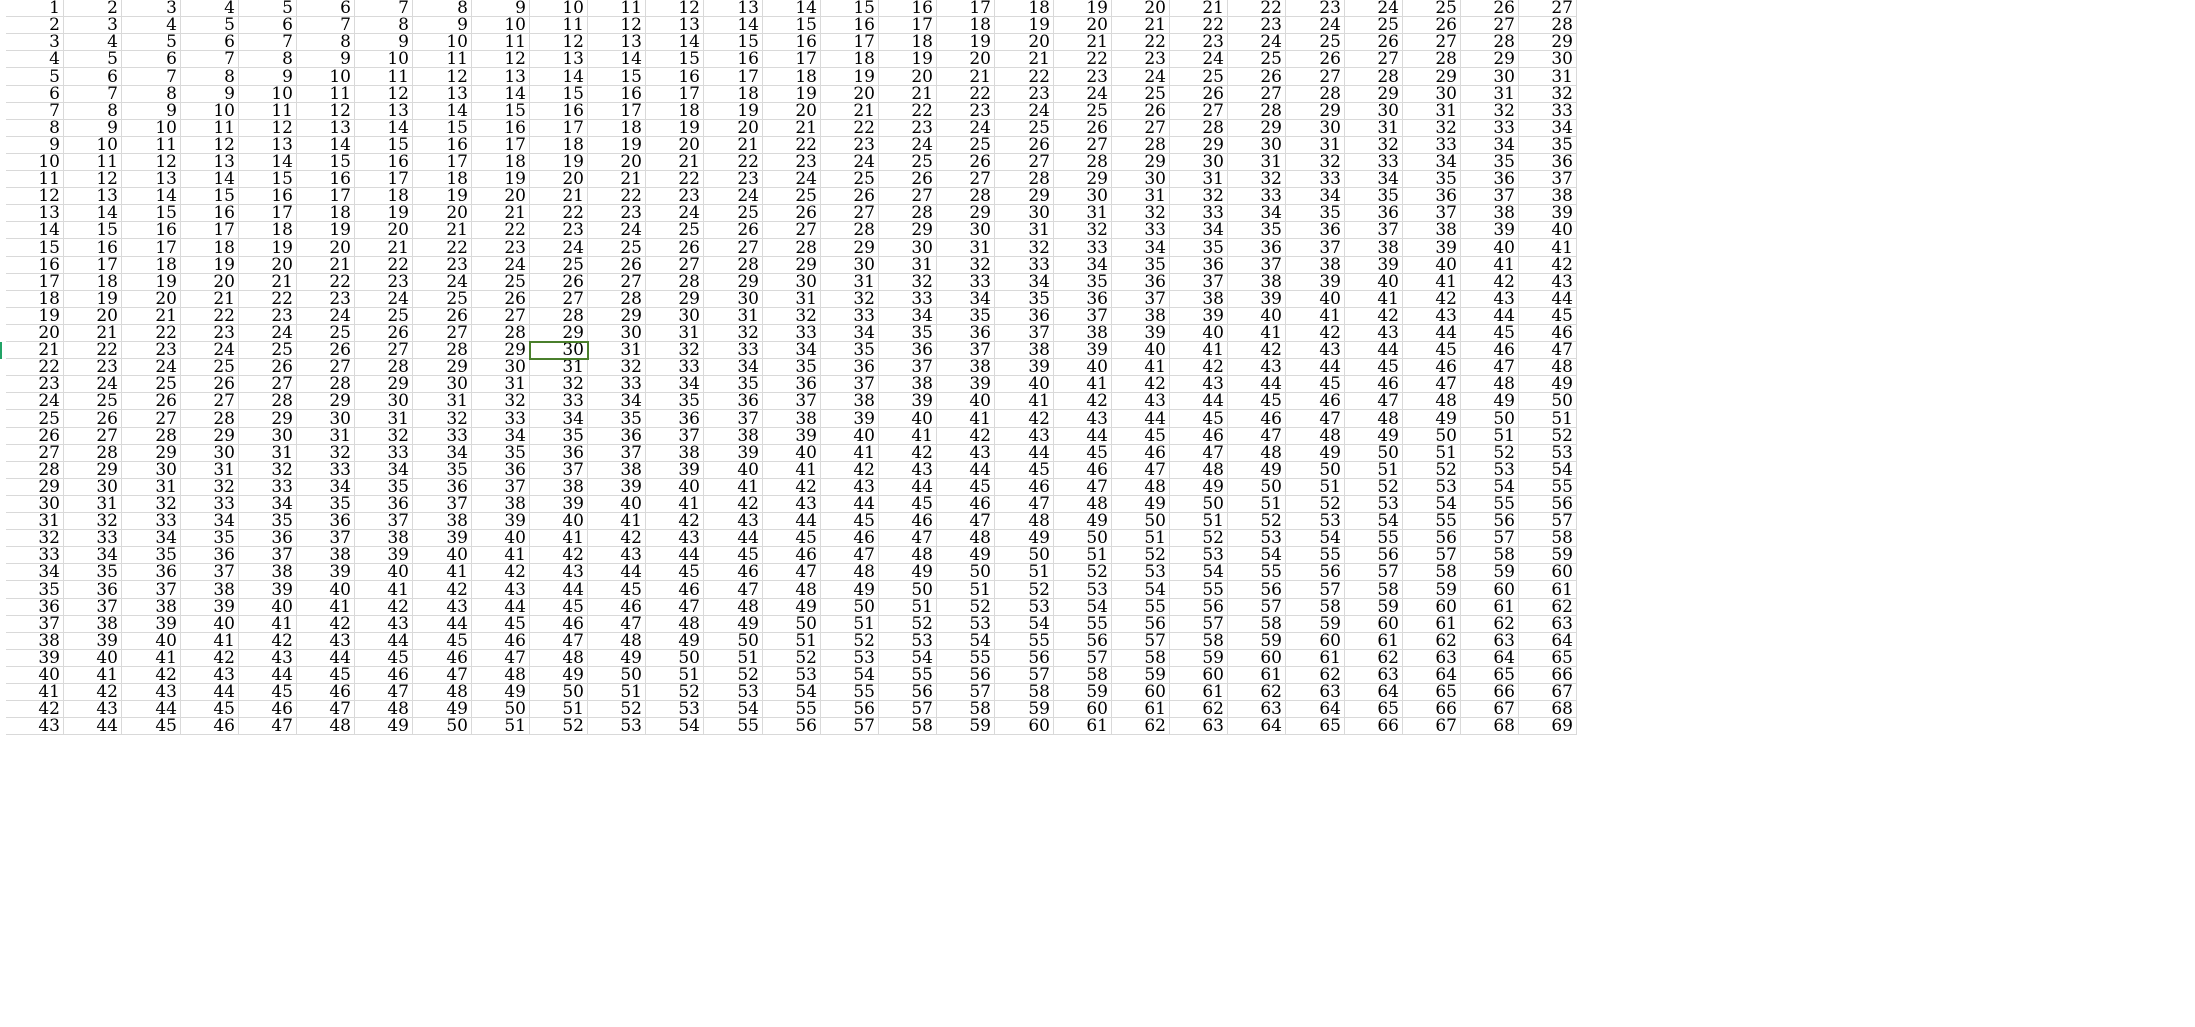  I want to click on grid-cell: 1, so click(35, 8).